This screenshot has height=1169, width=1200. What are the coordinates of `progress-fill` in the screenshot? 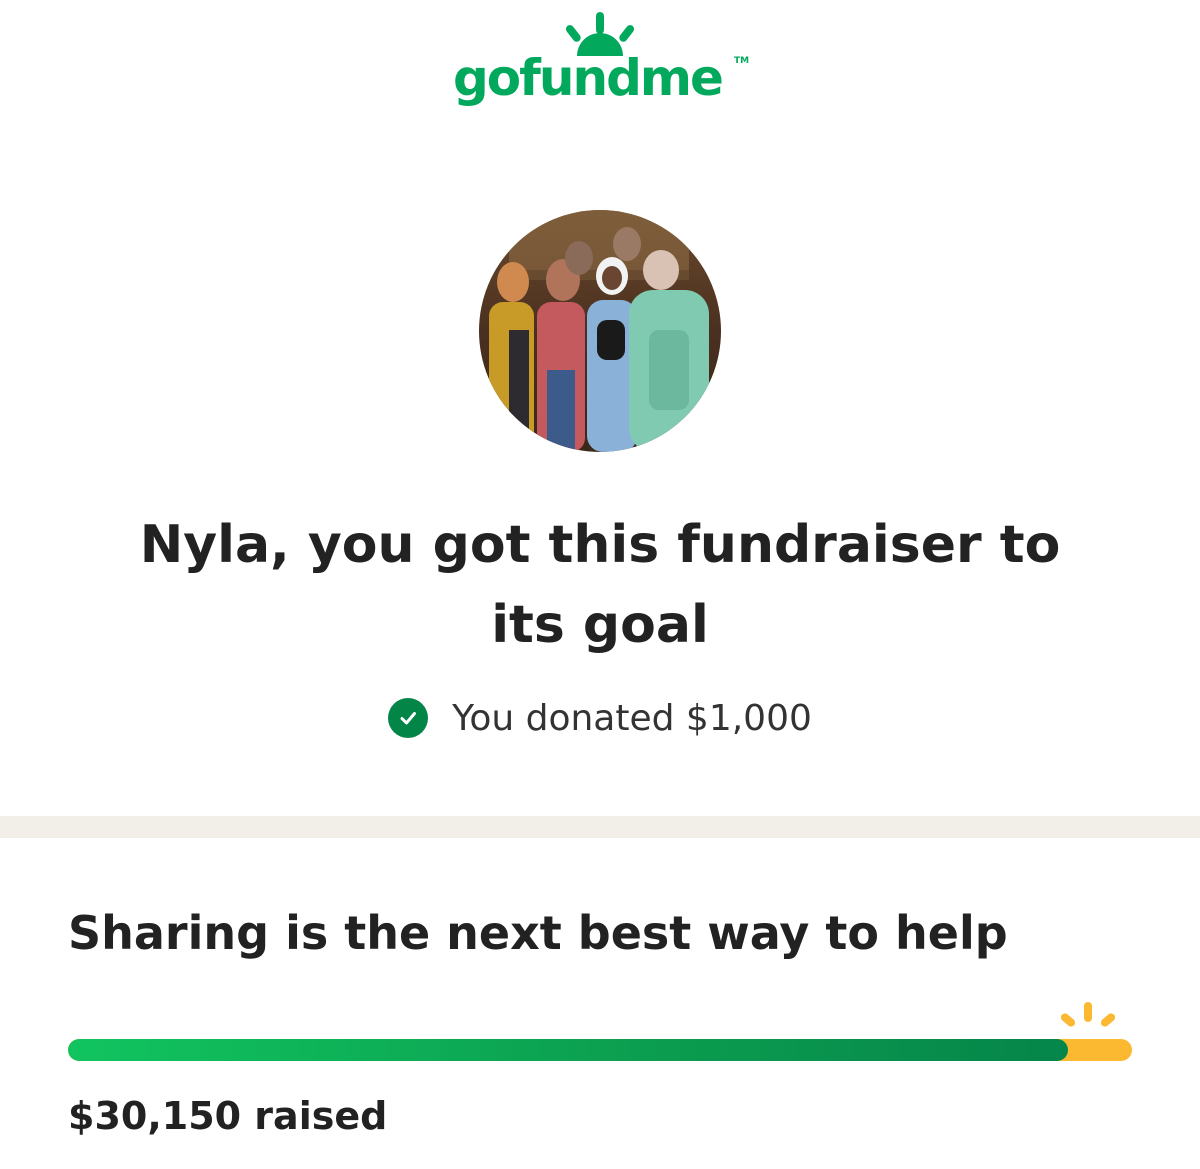 It's located at (568, 1050).